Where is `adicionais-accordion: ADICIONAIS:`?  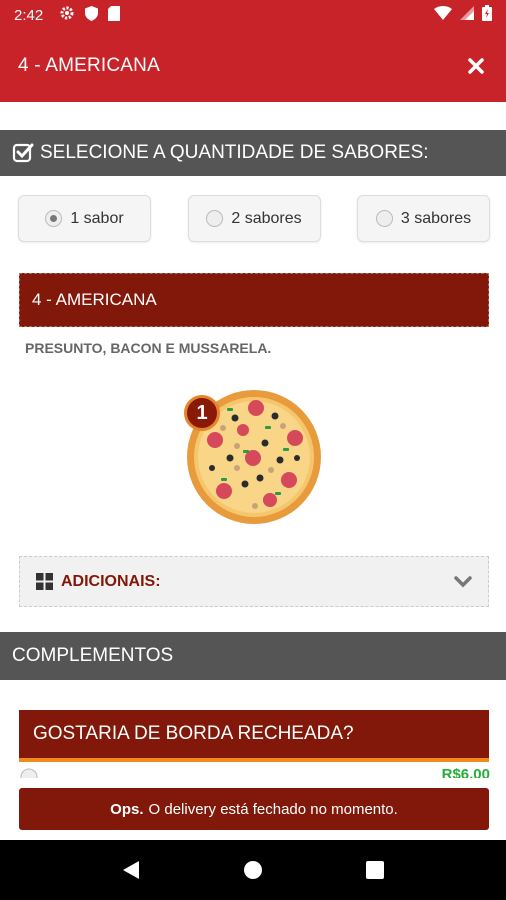 adicionais-accordion: ADICIONAIS: is located at coordinates (254, 581).